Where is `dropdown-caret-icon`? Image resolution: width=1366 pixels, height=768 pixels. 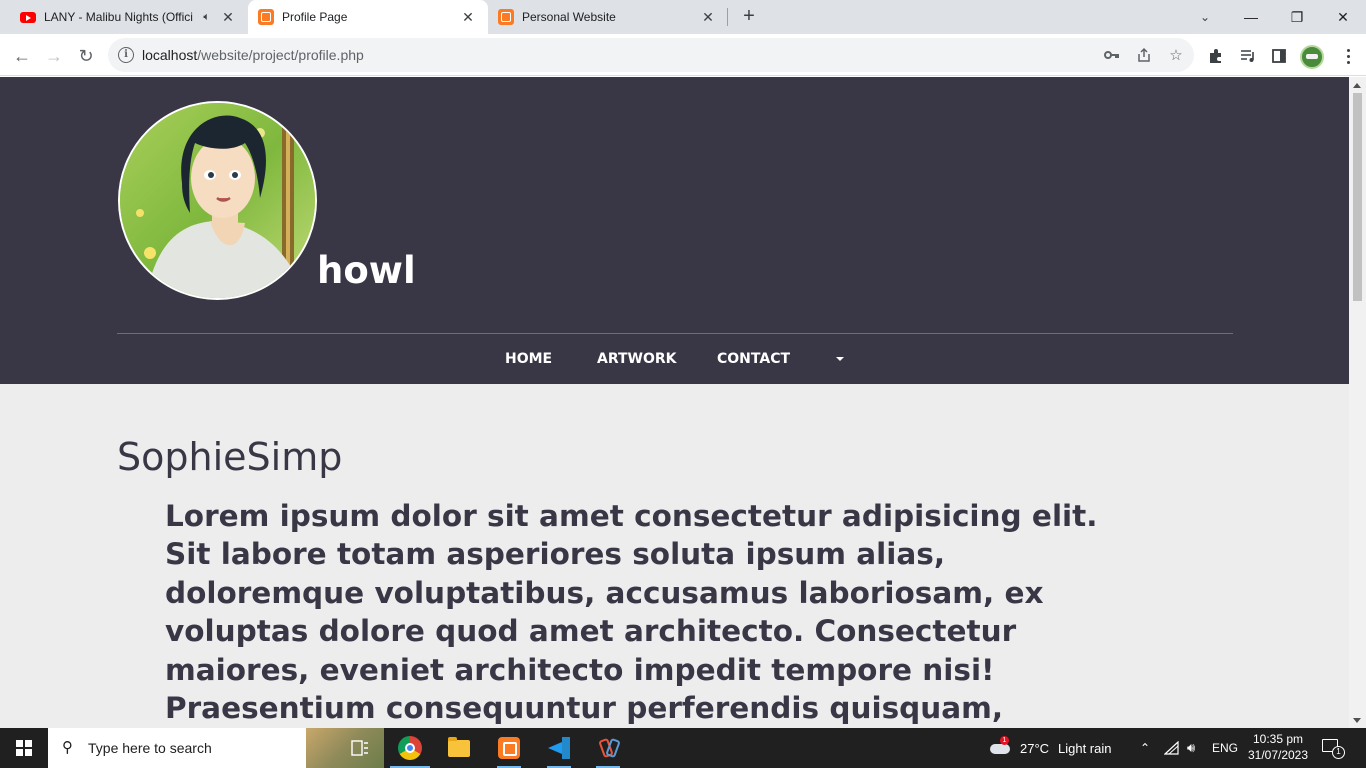 dropdown-caret-icon is located at coordinates (840, 359).